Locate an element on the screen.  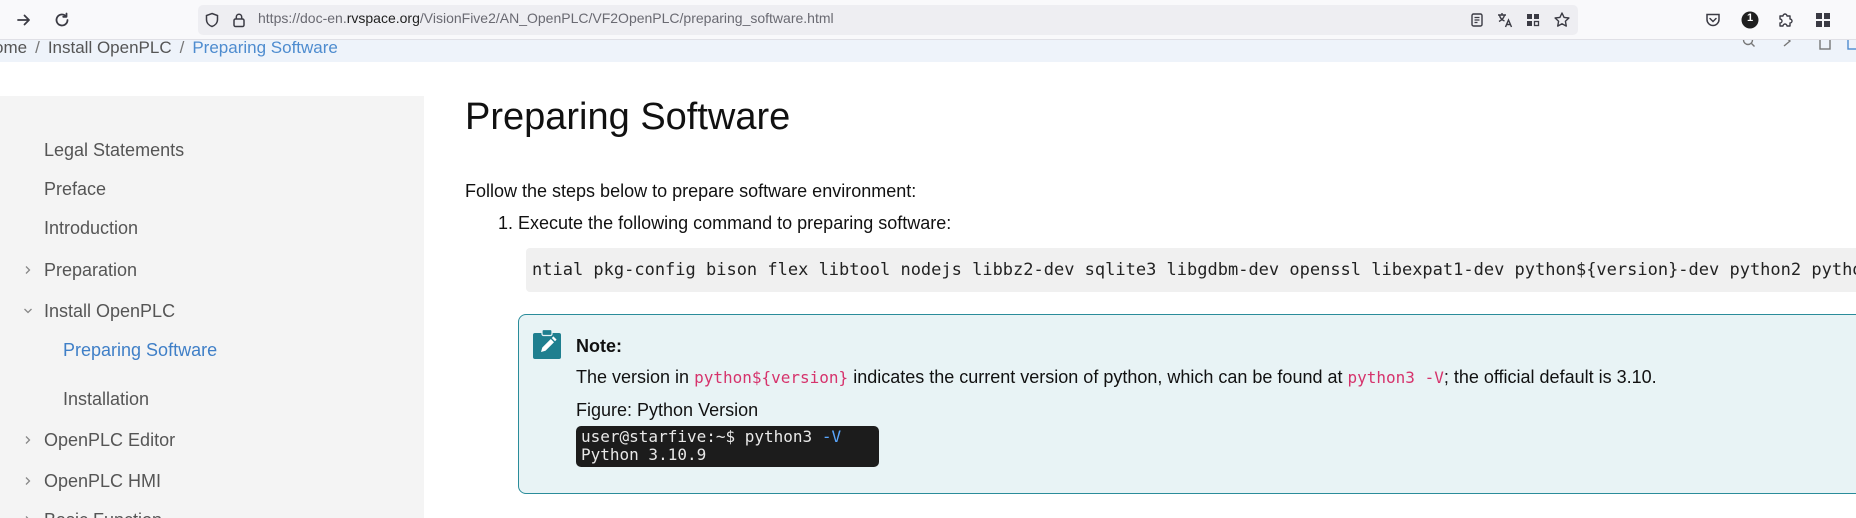
document-icon is located at coordinates (1825, 46).